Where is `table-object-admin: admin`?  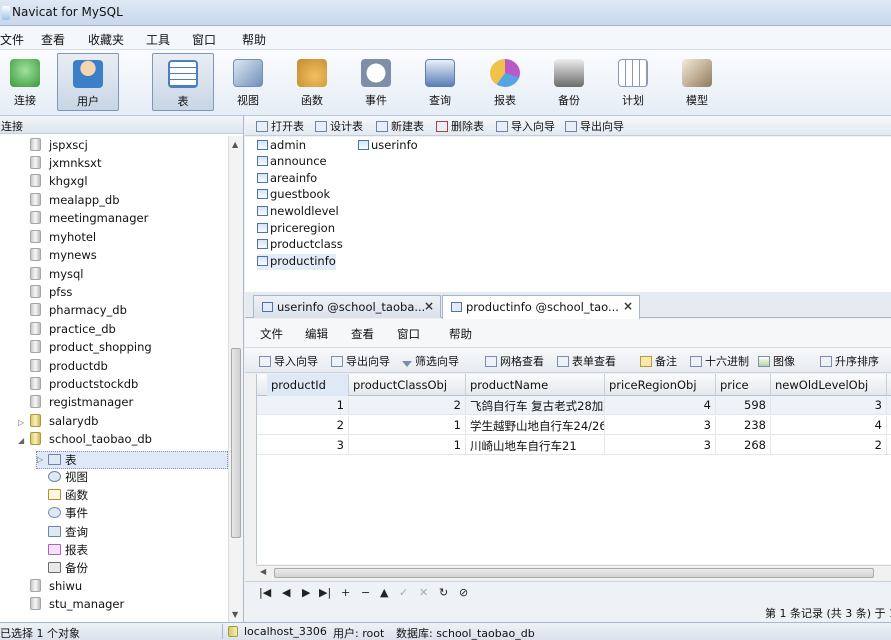
table-object-admin: admin is located at coordinates (281, 146).